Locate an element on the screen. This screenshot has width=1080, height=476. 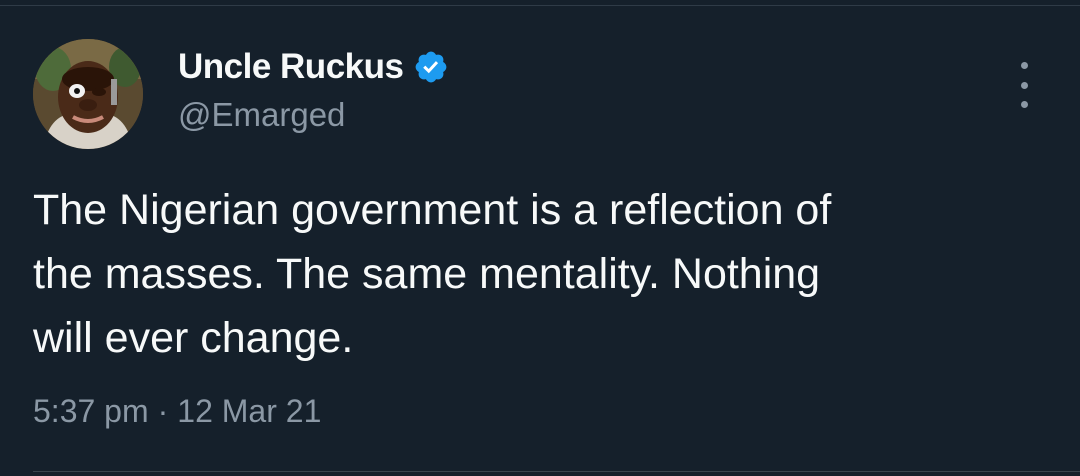
tweet-date: 12 Mar 21 is located at coordinates (249, 411).